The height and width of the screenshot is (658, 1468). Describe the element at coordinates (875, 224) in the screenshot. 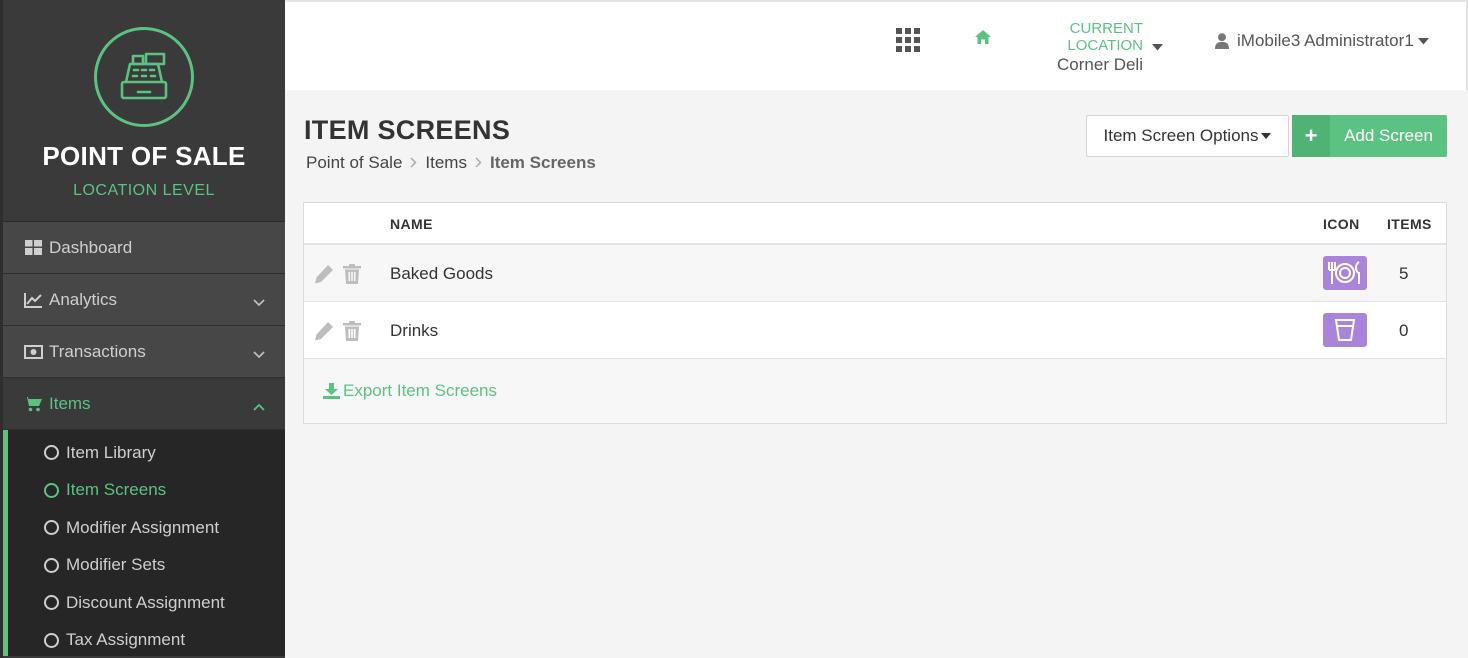

I see `table-header: NAME ICON ITEMS` at that location.